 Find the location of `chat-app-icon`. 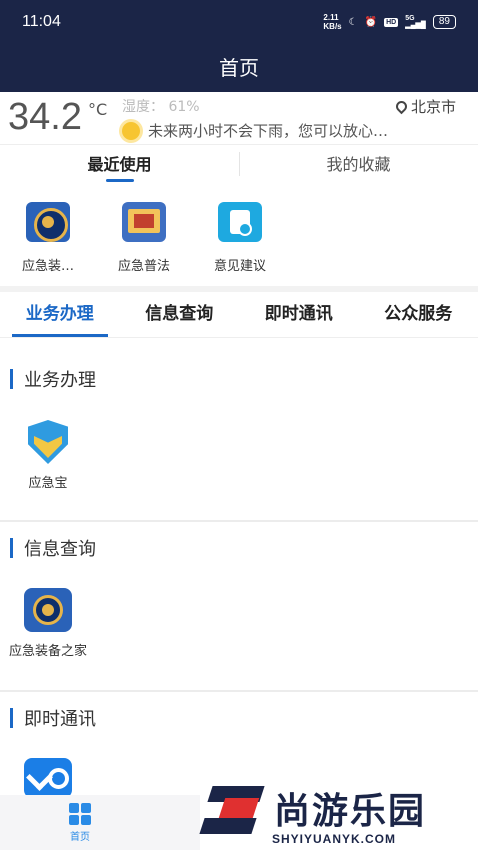

chat-app-icon is located at coordinates (48, 778).